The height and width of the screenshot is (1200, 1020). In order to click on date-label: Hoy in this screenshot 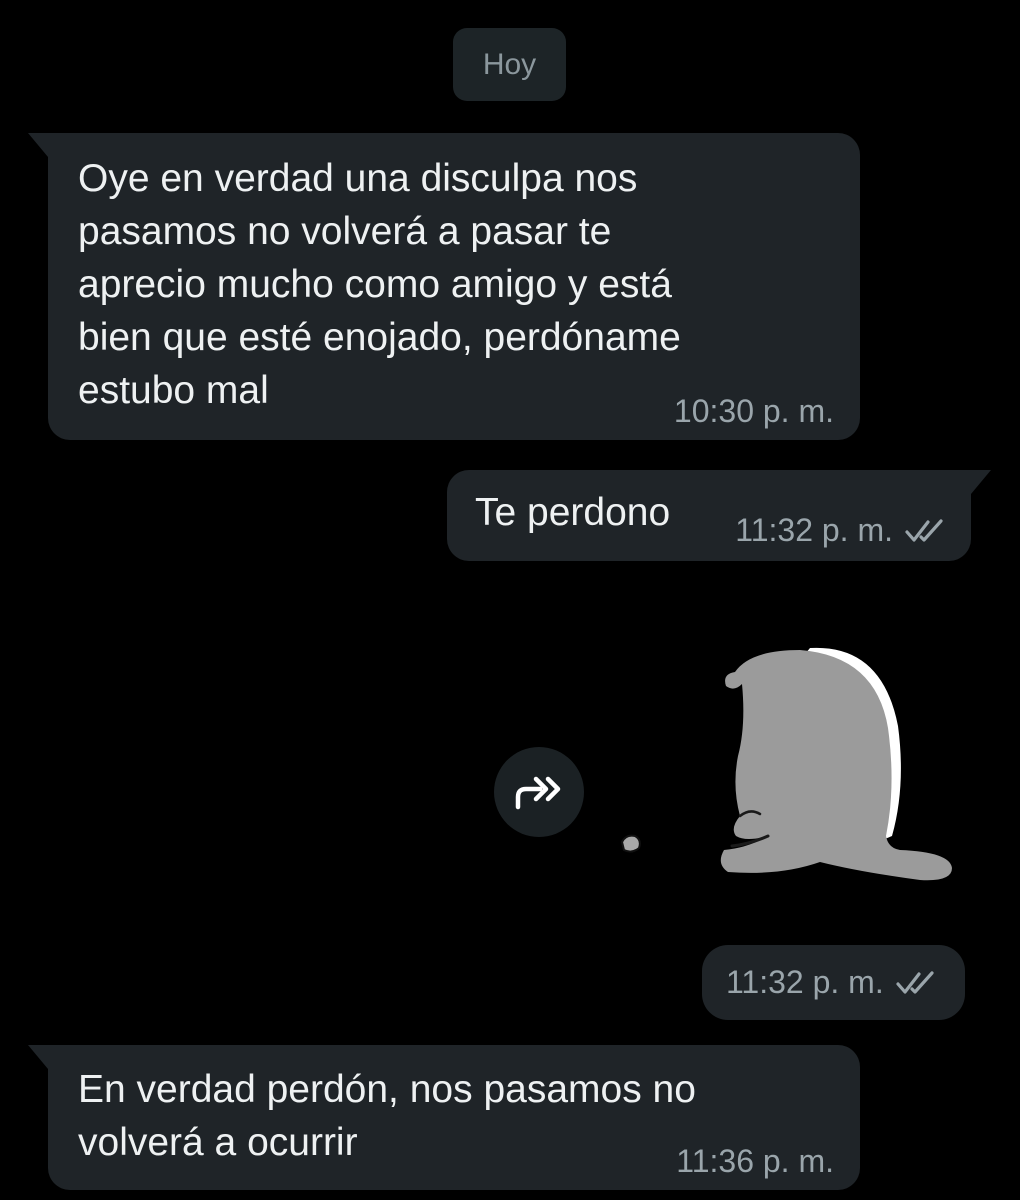, I will do `click(509, 64)`.